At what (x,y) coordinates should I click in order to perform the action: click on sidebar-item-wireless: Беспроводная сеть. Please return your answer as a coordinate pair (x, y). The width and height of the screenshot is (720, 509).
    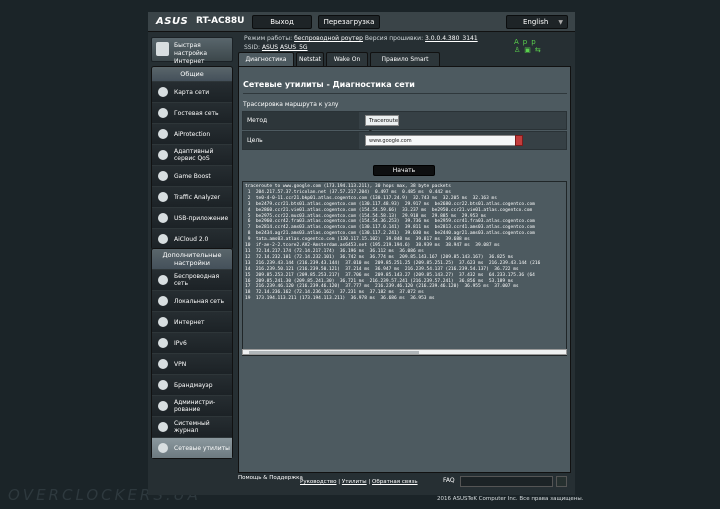
    Looking at the image, I should click on (192, 279).